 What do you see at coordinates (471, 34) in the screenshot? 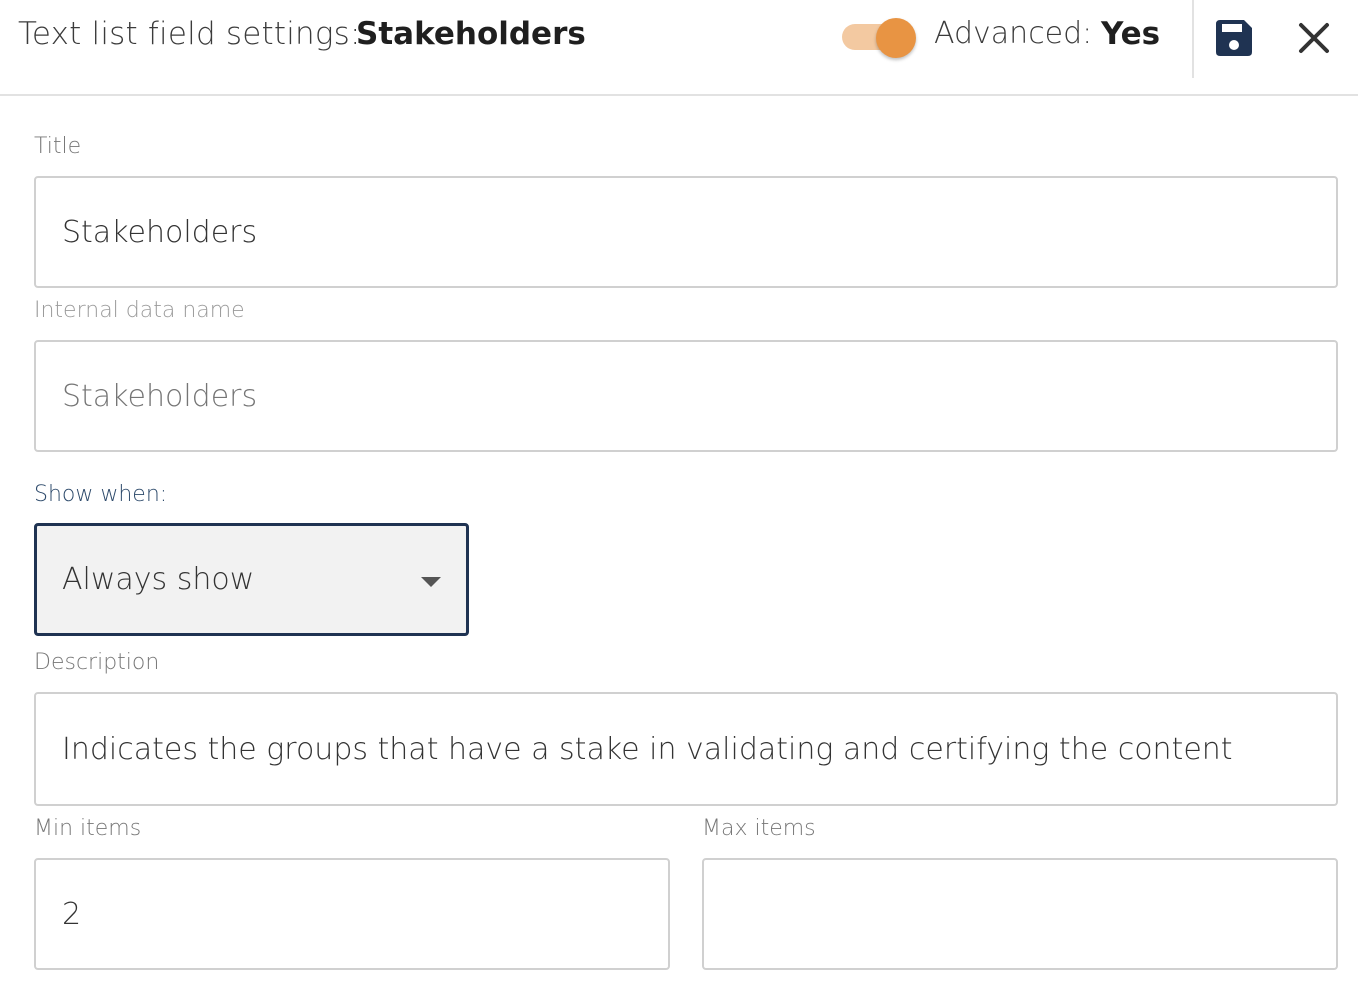
I see `header-field-name: Stakeholders` at bounding box center [471, 34].